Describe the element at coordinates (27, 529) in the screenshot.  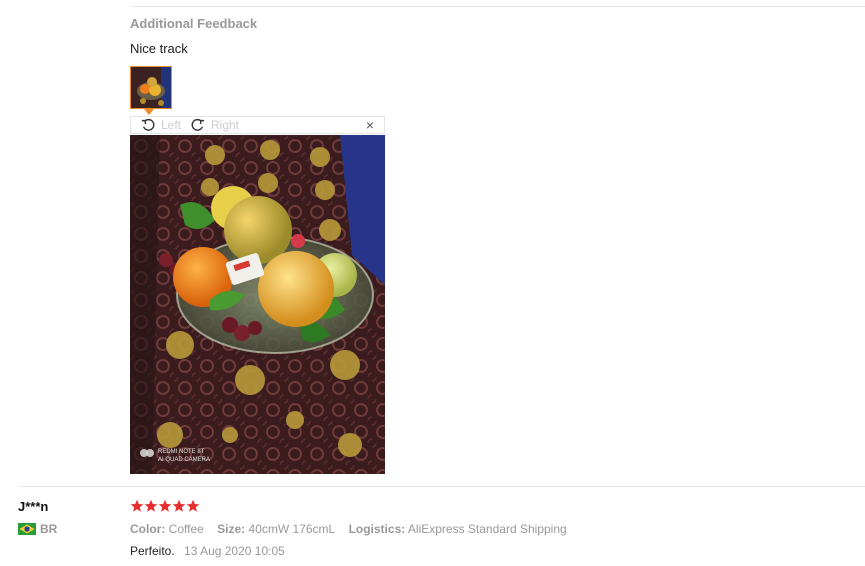
I see `brazil-flag-icon` at that location.